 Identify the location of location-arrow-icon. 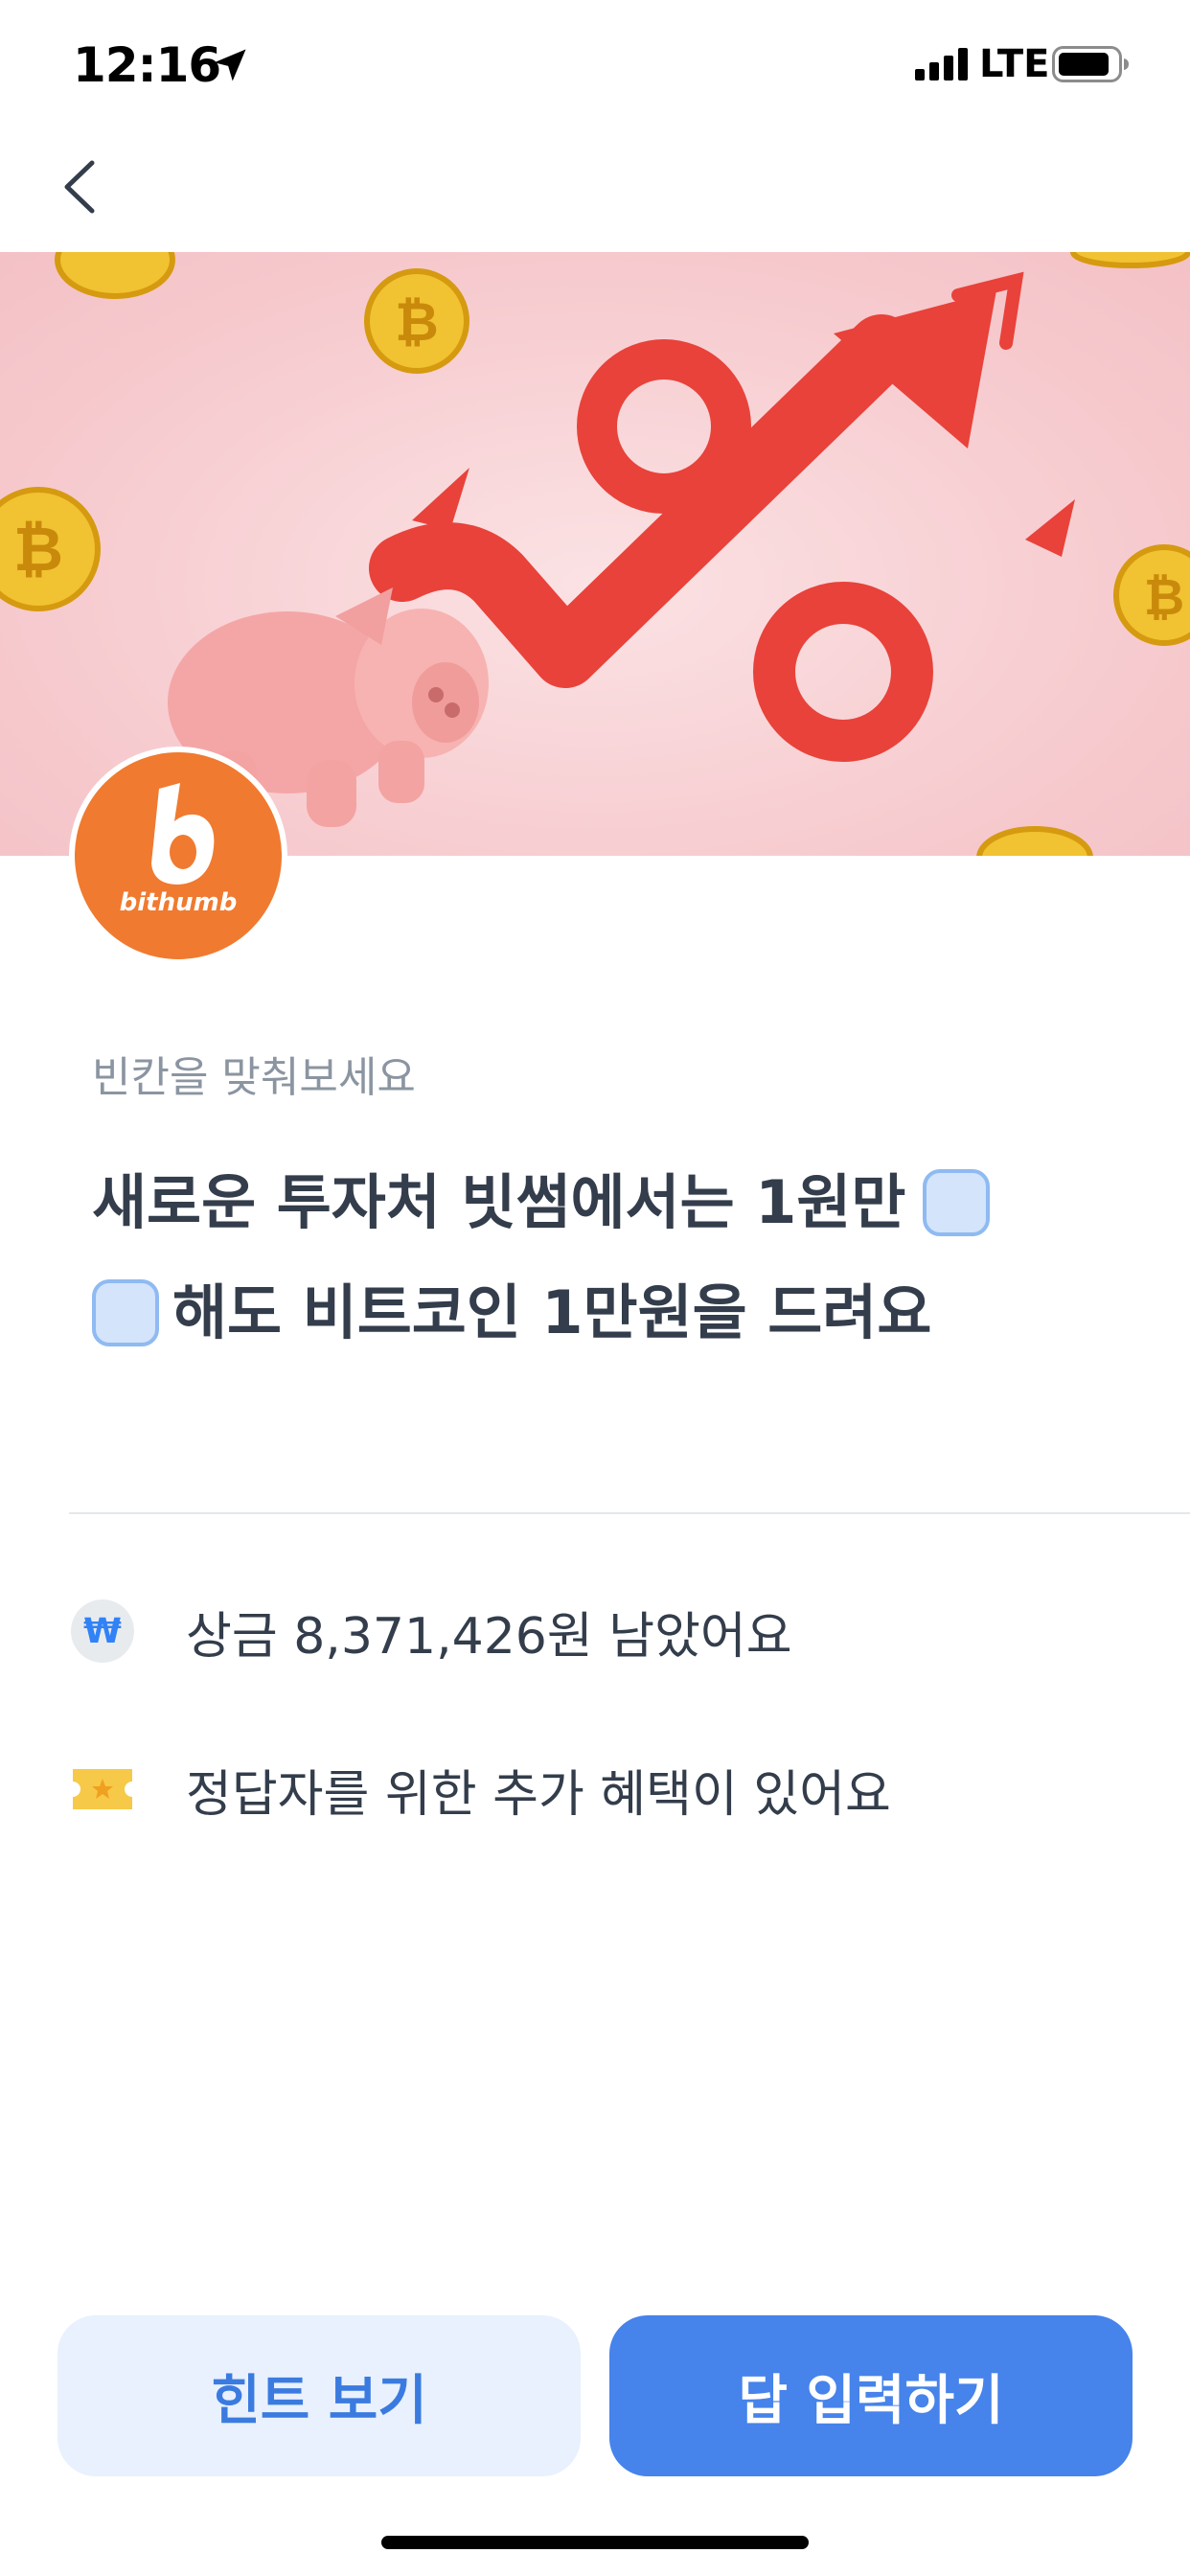
(230, 65).